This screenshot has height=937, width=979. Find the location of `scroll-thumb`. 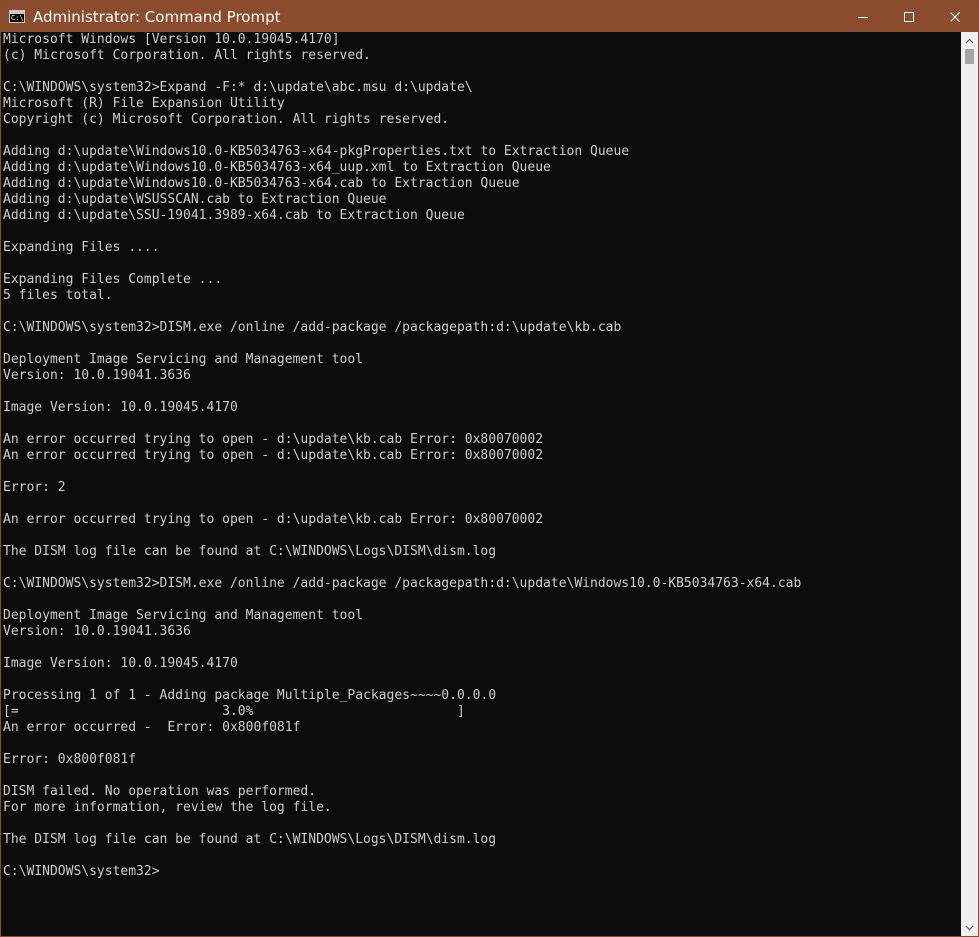

scroll-thumb is located at coordinates (969, 56).